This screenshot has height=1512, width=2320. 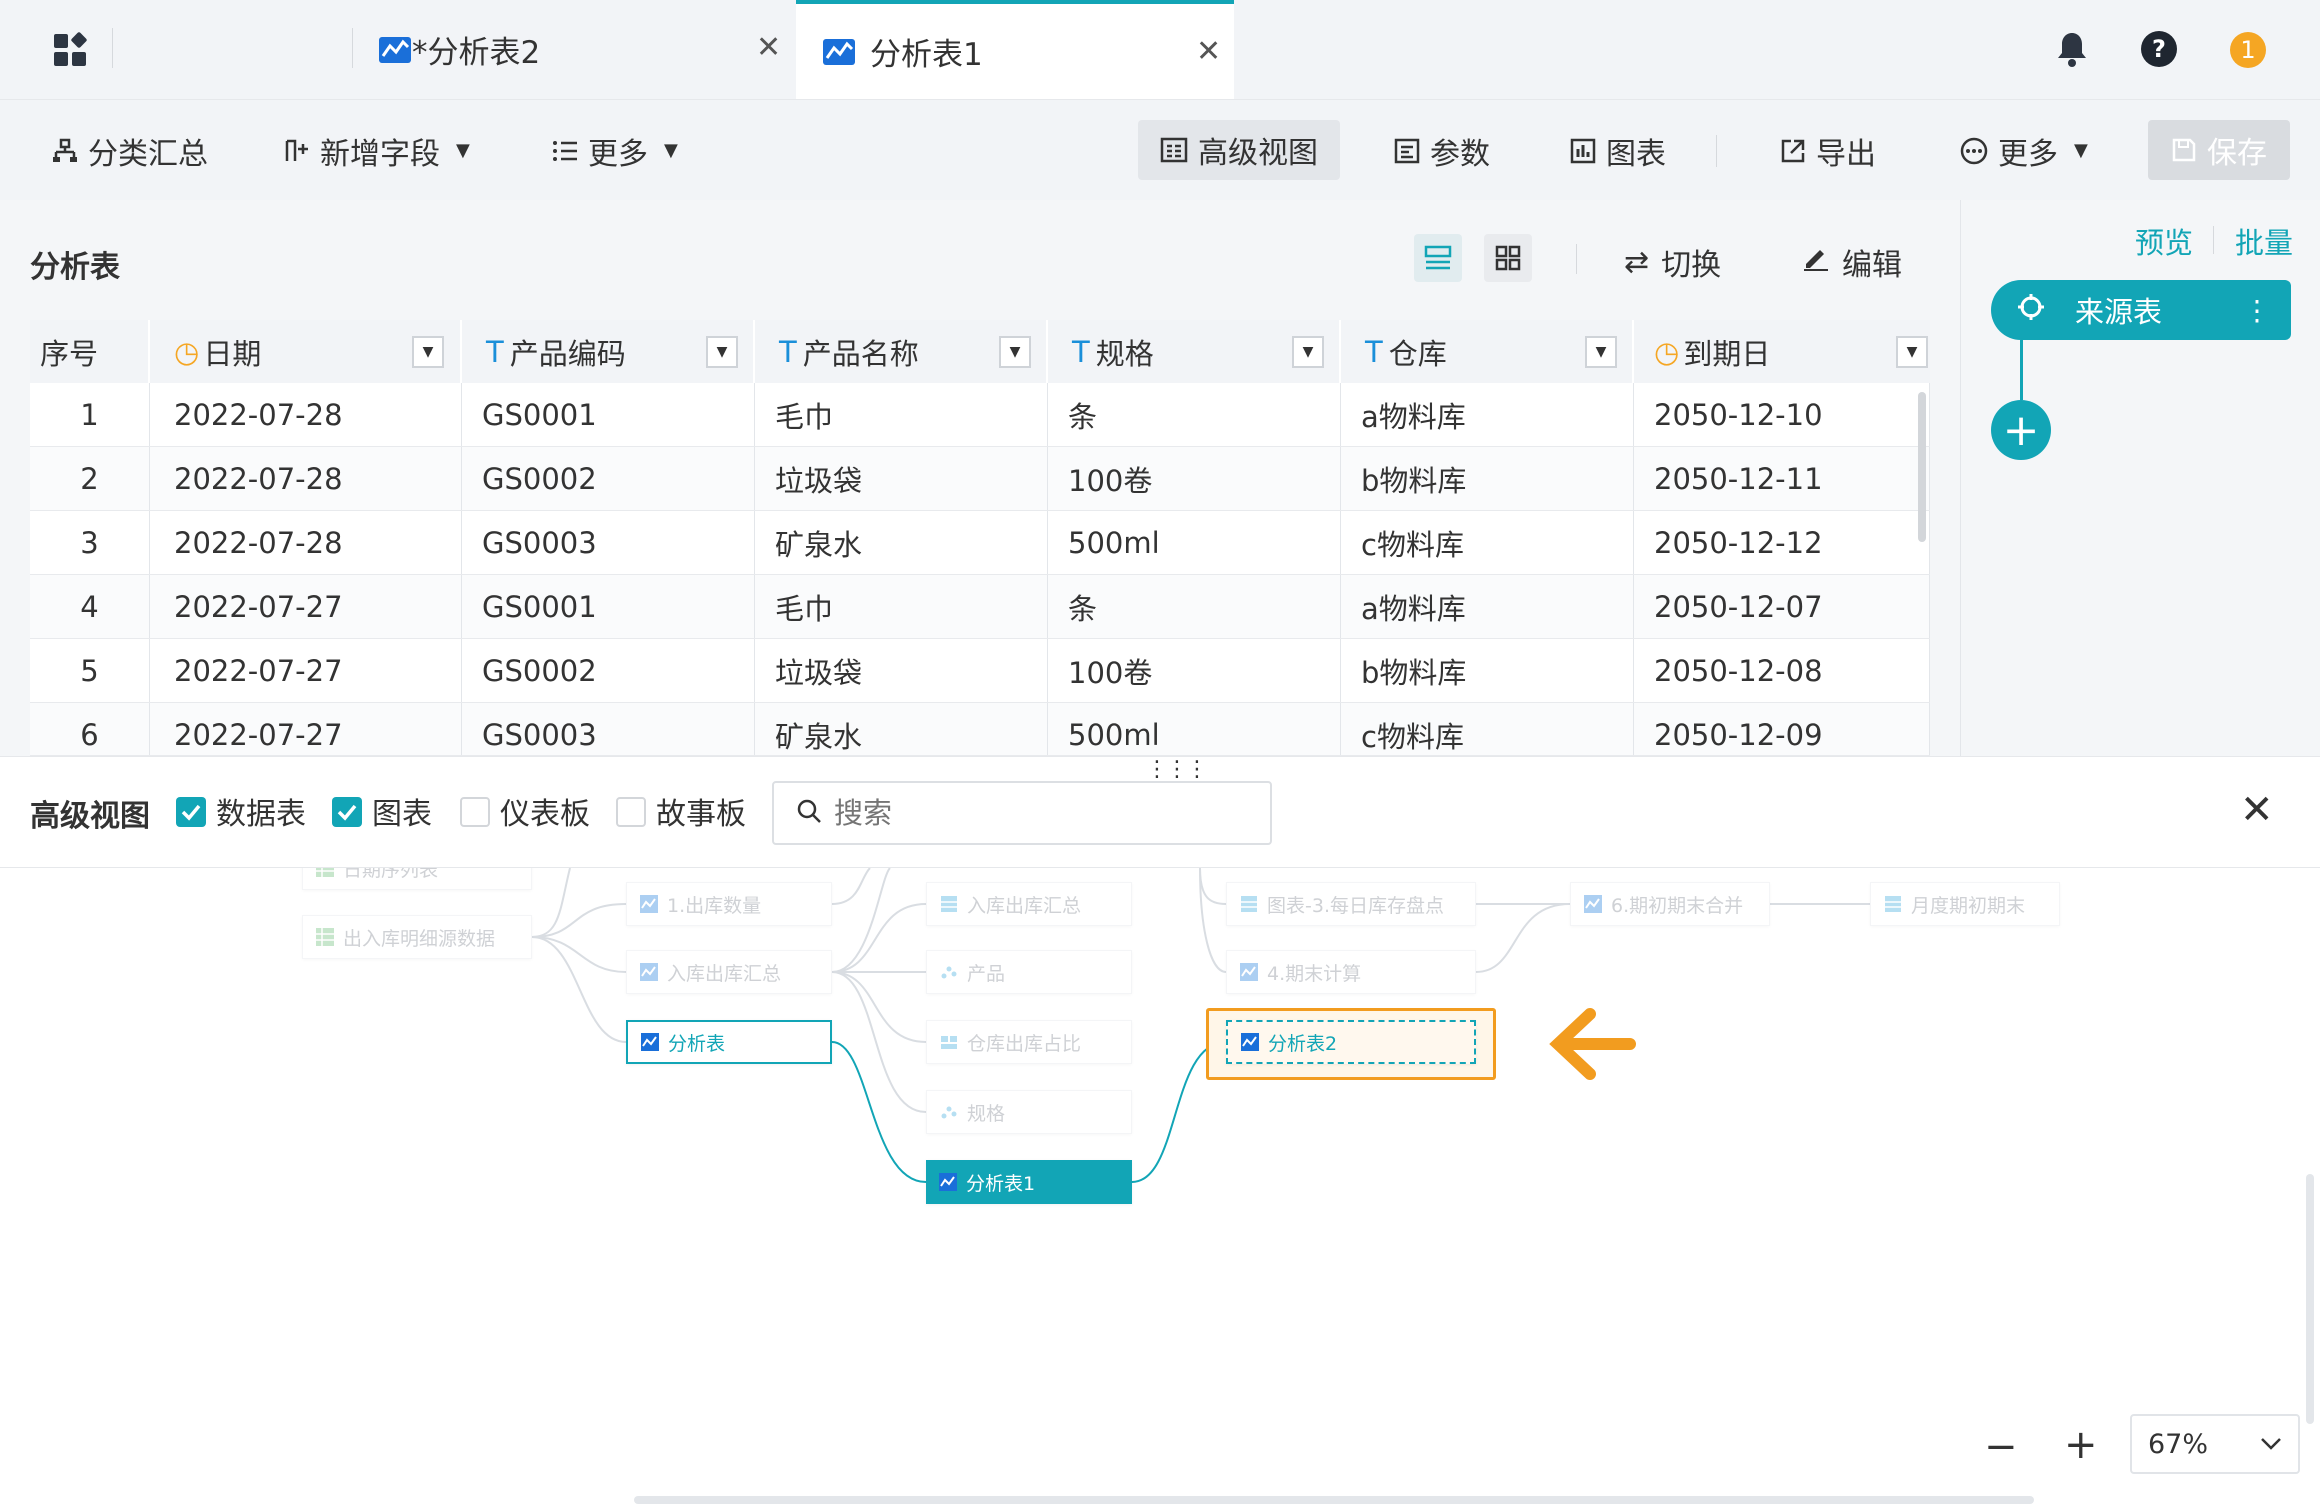 What do you see at coordinates (1029, 1112) in the screenshot?
I see `lineage-node: 规格` at bounding box center [1029, 1112].